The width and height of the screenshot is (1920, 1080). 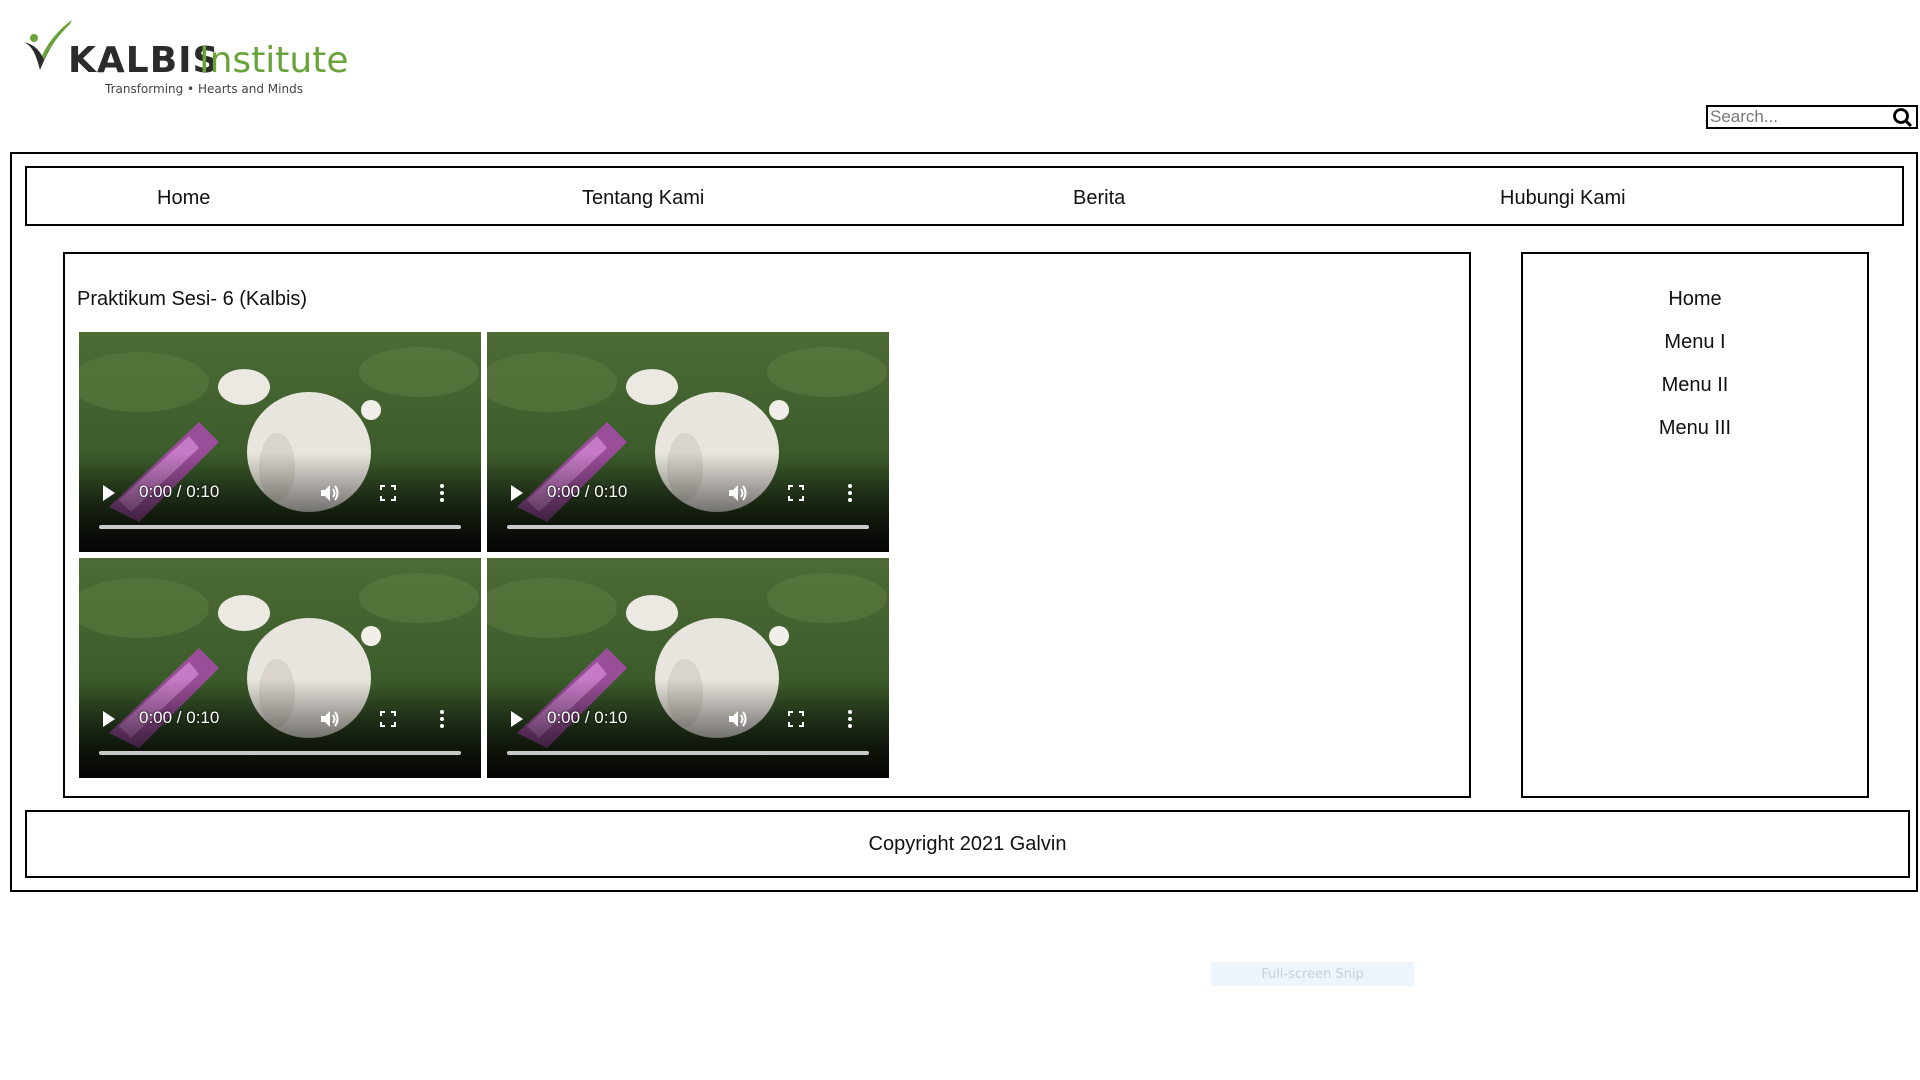 I want to click on page-footer: Copyright 2021 Galvin, so click(x=967, y=844).